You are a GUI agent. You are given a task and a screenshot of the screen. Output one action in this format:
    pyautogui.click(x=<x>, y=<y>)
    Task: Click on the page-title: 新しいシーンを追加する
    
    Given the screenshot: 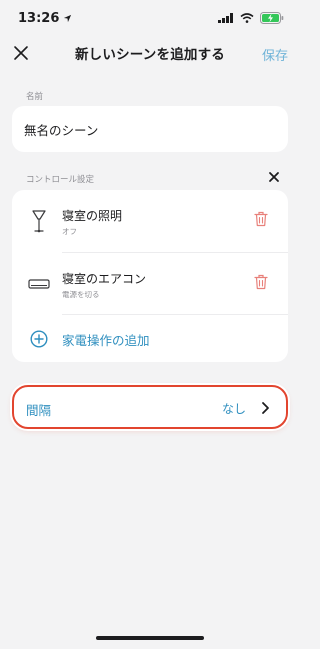 What is the action you would take?
    pyautogui.click(x=150, y=55)
    